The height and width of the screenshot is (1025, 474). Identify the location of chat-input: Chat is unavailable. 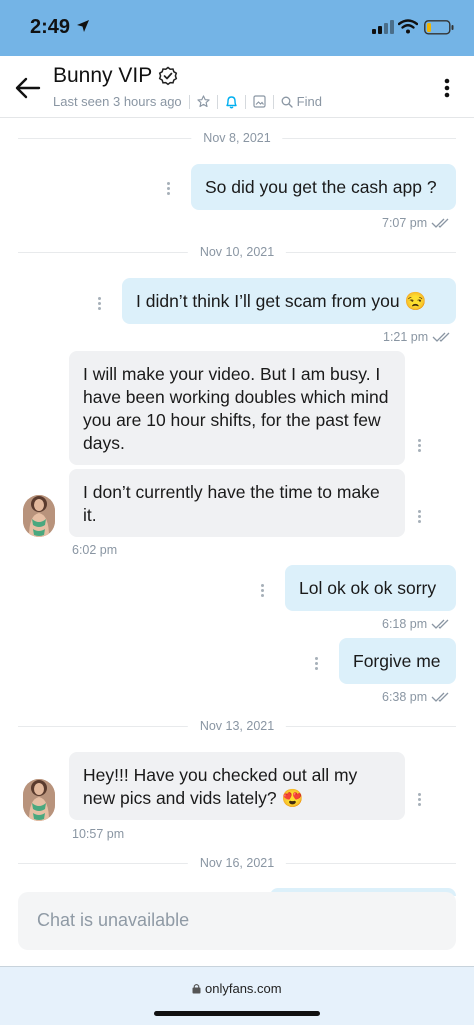
(237, 921).